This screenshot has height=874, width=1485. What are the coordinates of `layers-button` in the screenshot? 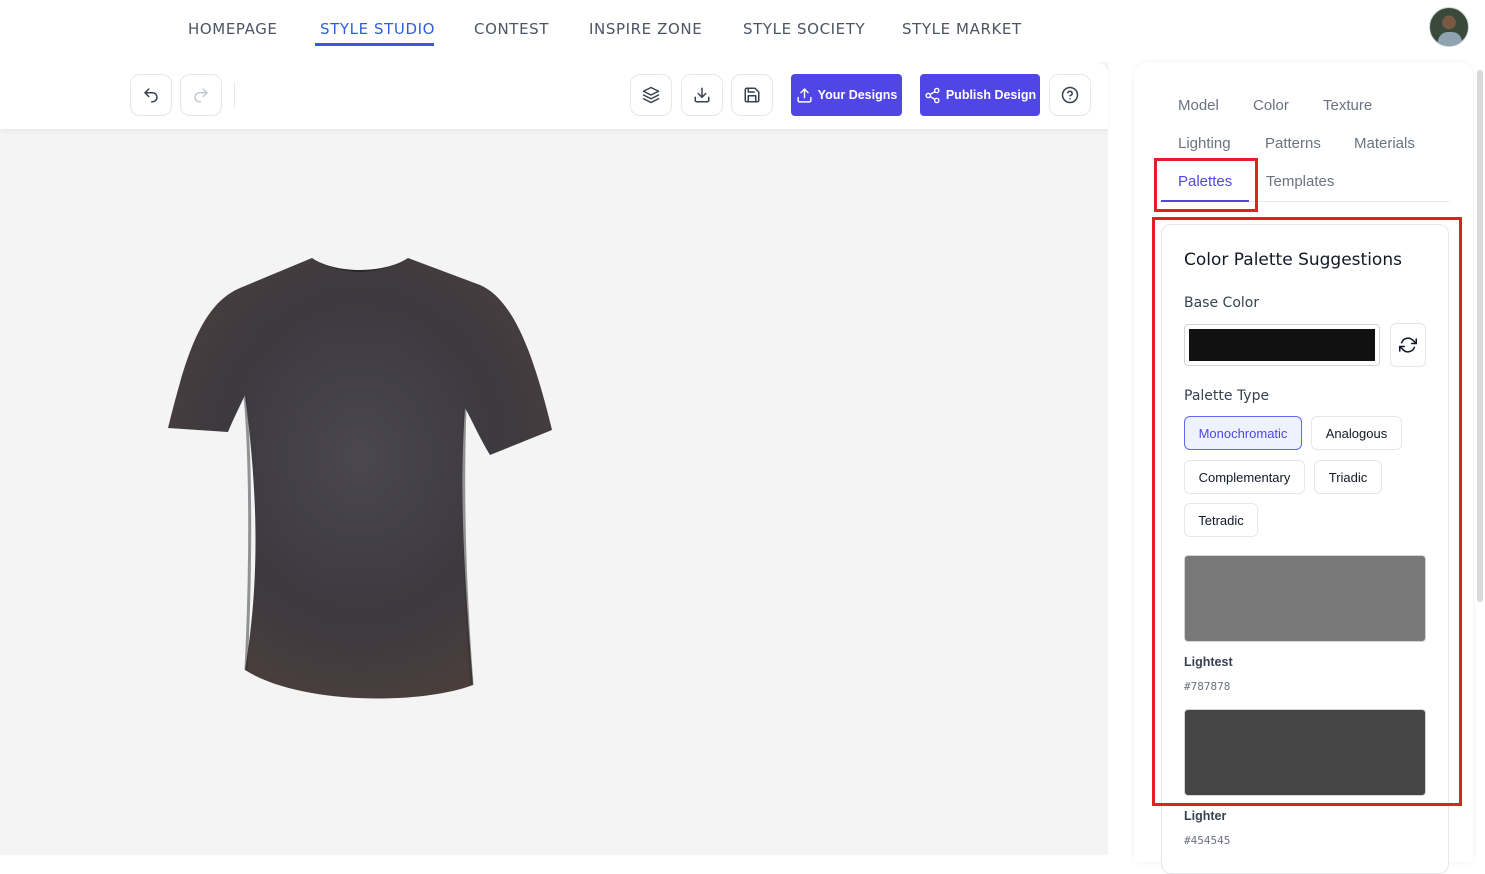 It's located at (651, 95).